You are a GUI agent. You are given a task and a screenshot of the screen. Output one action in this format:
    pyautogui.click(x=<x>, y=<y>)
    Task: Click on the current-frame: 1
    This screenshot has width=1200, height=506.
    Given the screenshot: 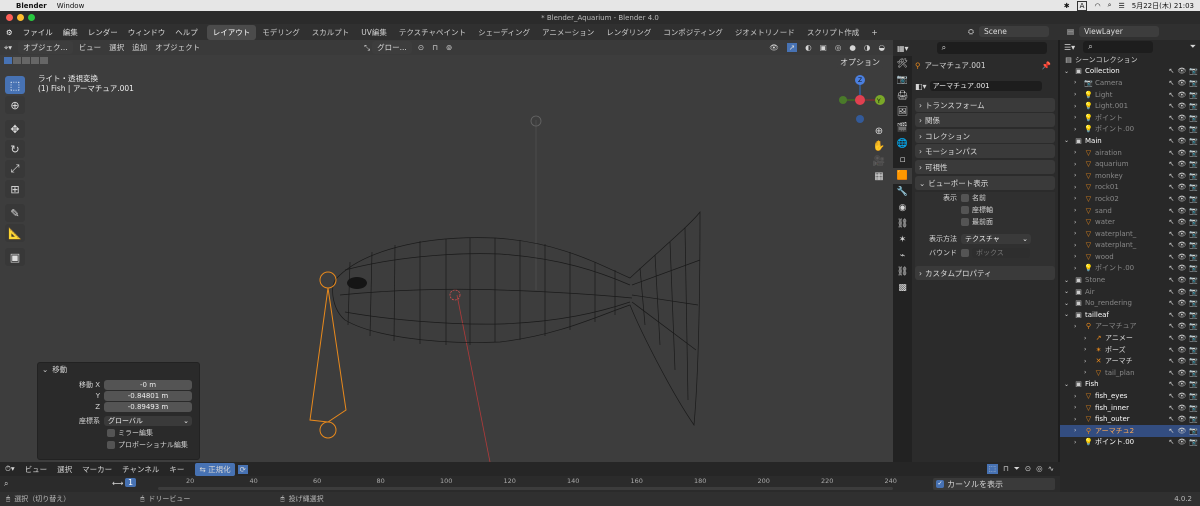 What is the action you would take?
    pyautogui.click(x=131, y=482)
    